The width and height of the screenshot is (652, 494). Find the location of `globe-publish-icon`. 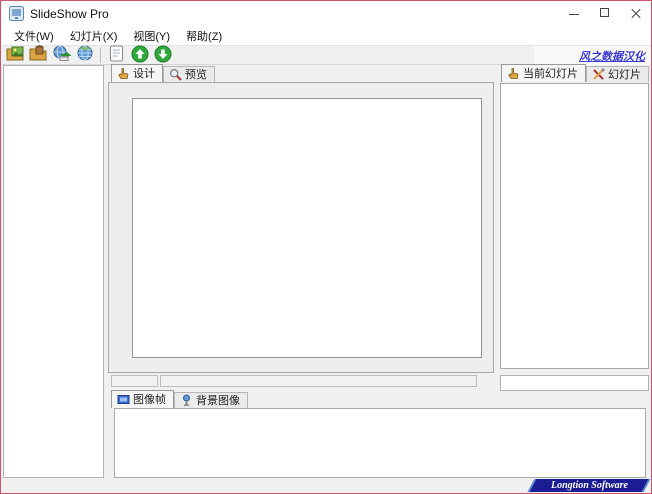

globe-publish-icon is located at coordinates (62, 55).